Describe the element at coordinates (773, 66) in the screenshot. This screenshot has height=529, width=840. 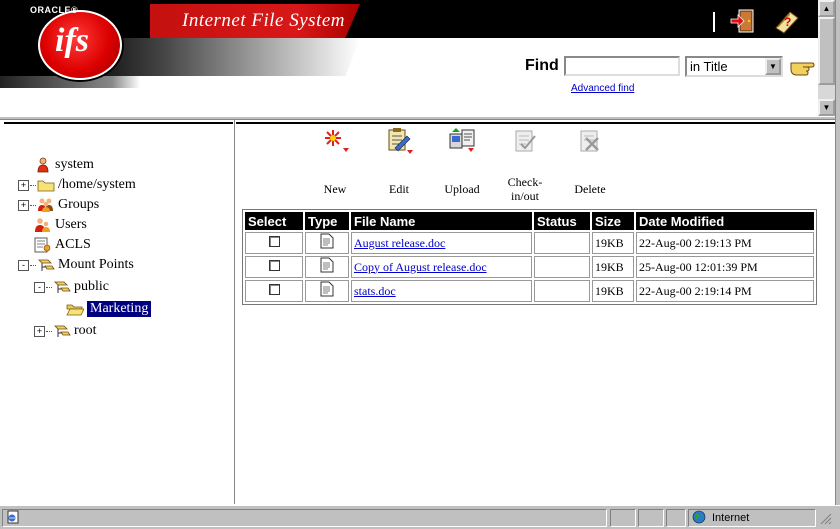
I see `chevron-down-icon: ▼` at that location.